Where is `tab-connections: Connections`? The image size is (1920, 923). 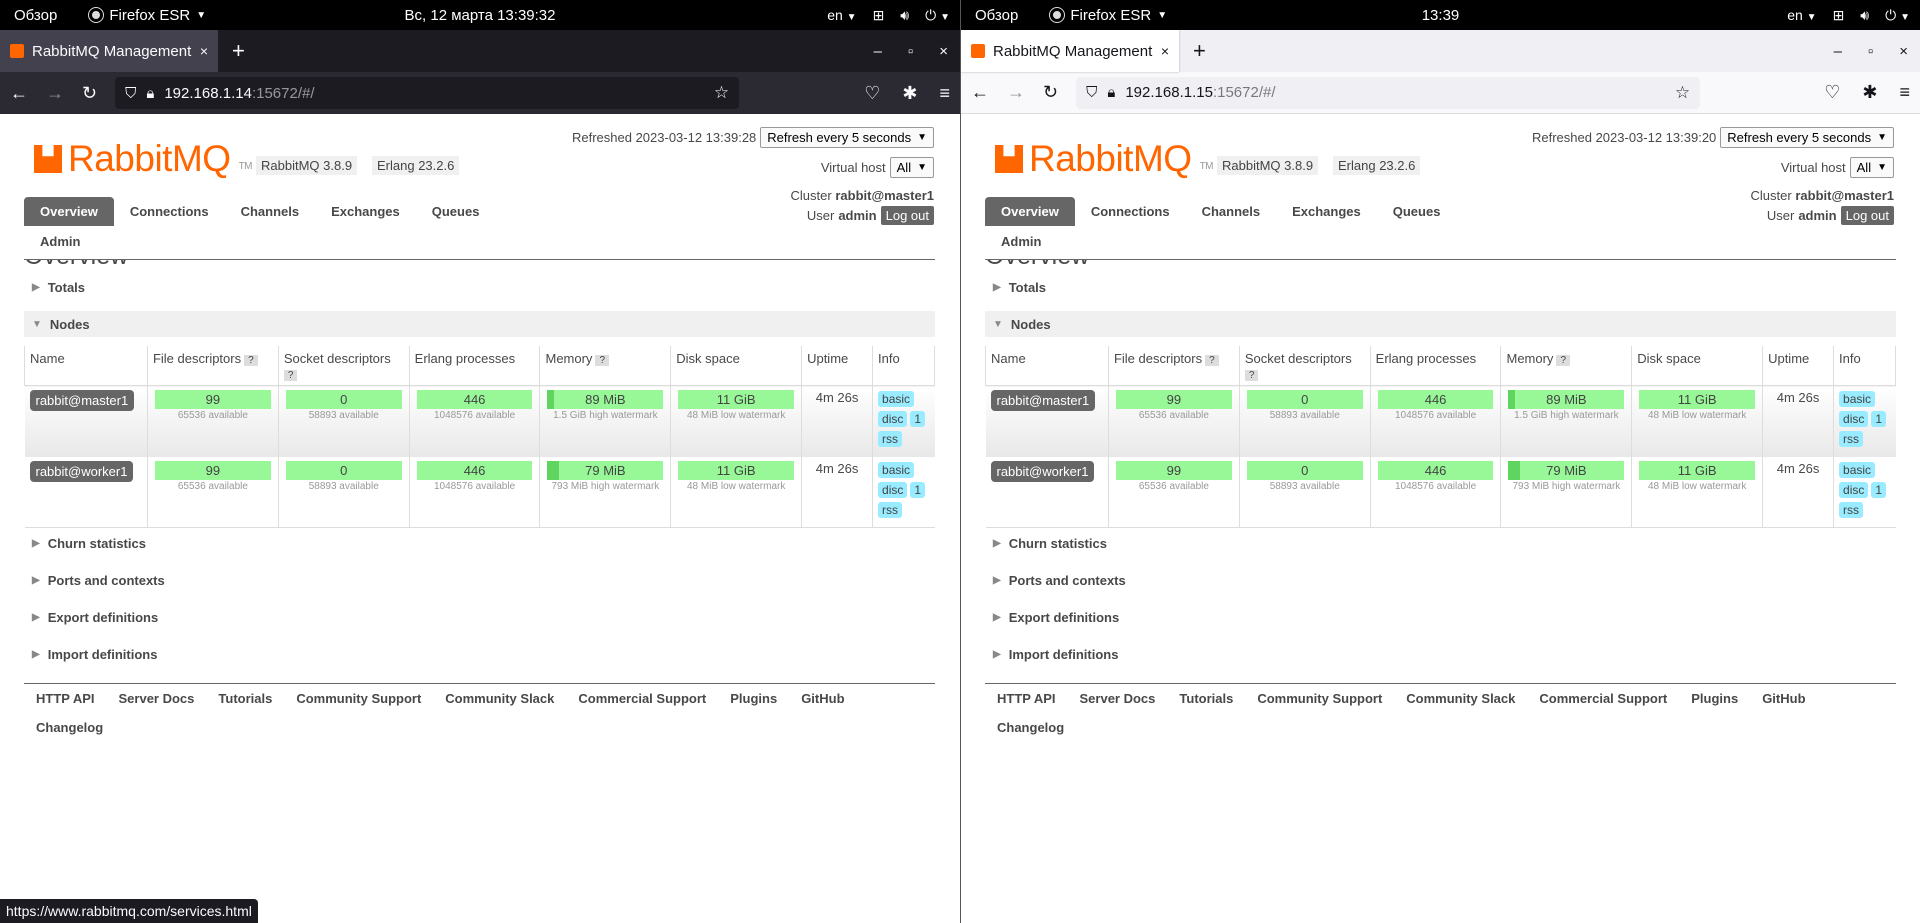
tab-connections: Connections is located at coordinates (169, 211).